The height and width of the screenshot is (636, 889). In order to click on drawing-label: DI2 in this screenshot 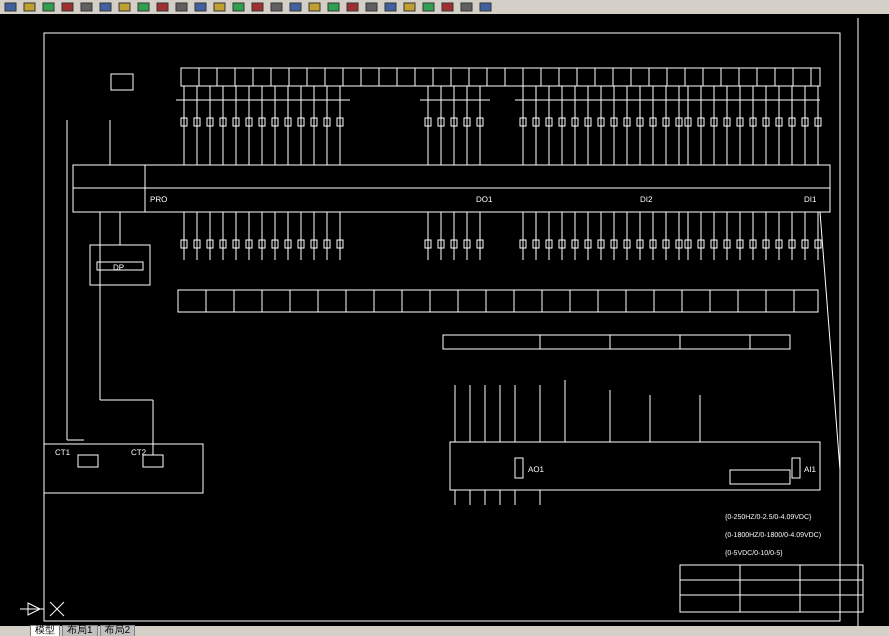, I will do `click(646, 199)`.